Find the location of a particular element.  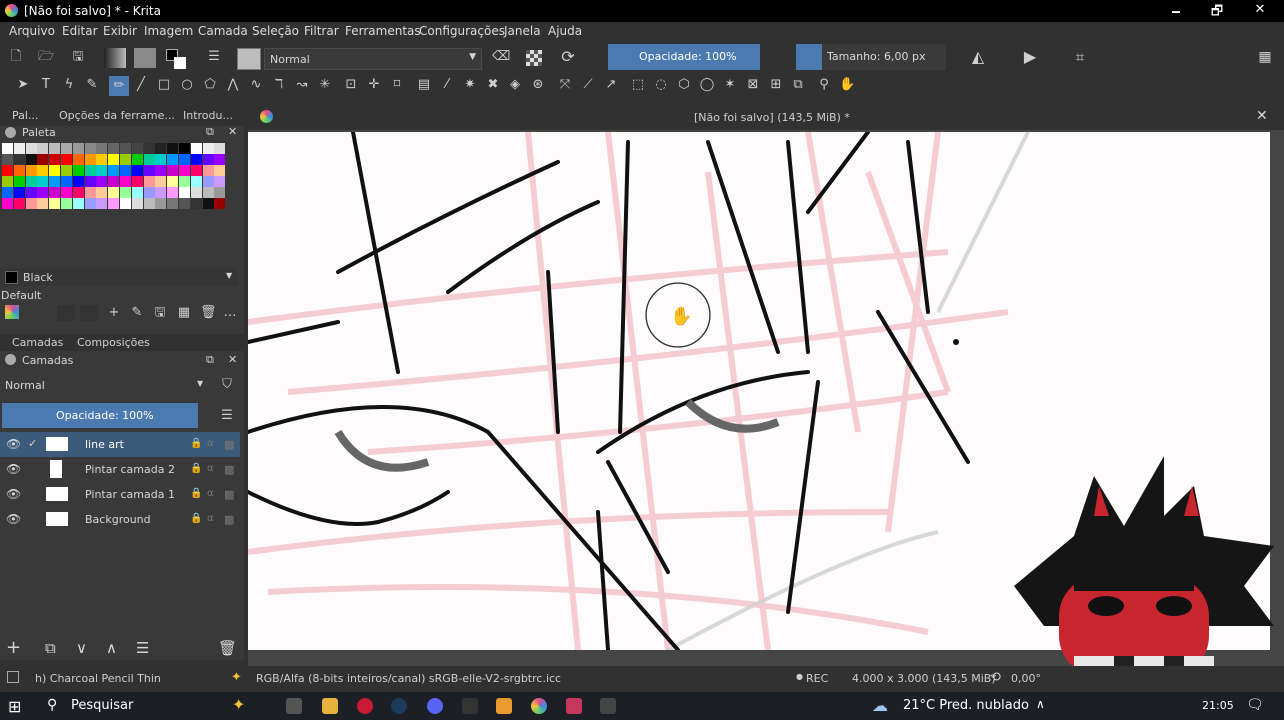

menu-editar: Editar is located at coordinates (80, 31).